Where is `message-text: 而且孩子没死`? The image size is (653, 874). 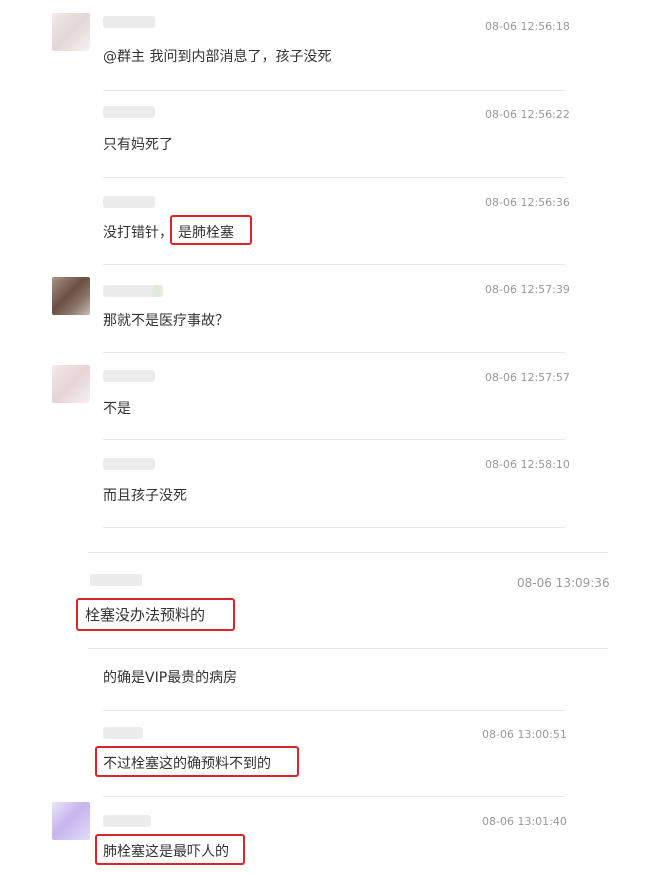
message-text: 而且孩子没死 is located at coordinates (145, 496).